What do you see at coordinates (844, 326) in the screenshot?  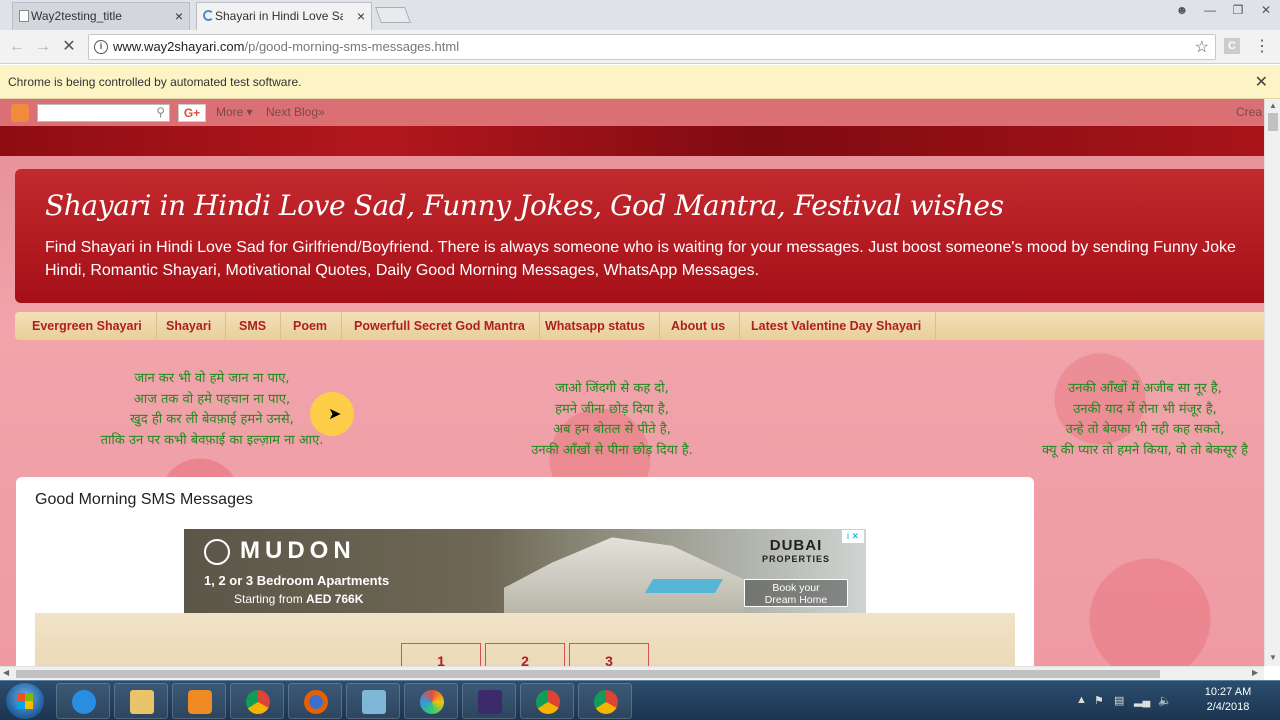 I see `nav-item-valentine-shayari: Latest Valentine Day Shayari` at bounding box center [844, 326].